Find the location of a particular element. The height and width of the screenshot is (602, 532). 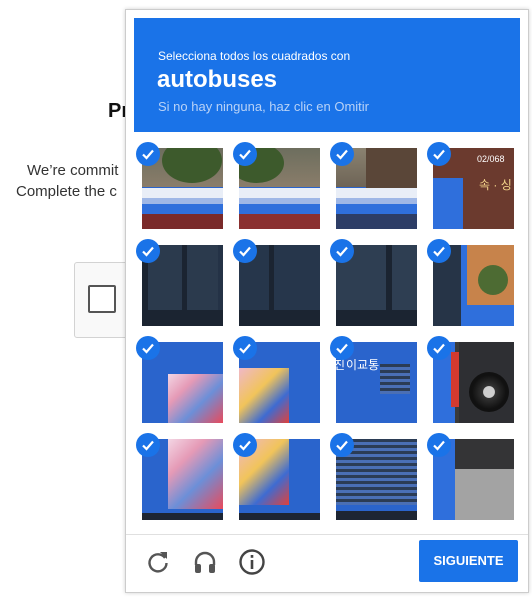

footer-divider is located at coordinates (327, 534).